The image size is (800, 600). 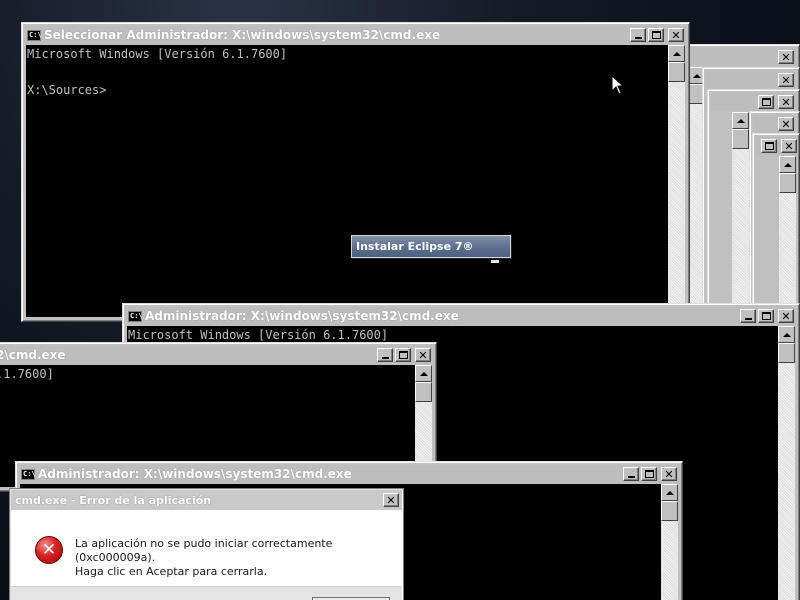 I want to click on dialog-titlebar: cmd.exe - Error de la aplicación ✕, so click(x=206, y=500).